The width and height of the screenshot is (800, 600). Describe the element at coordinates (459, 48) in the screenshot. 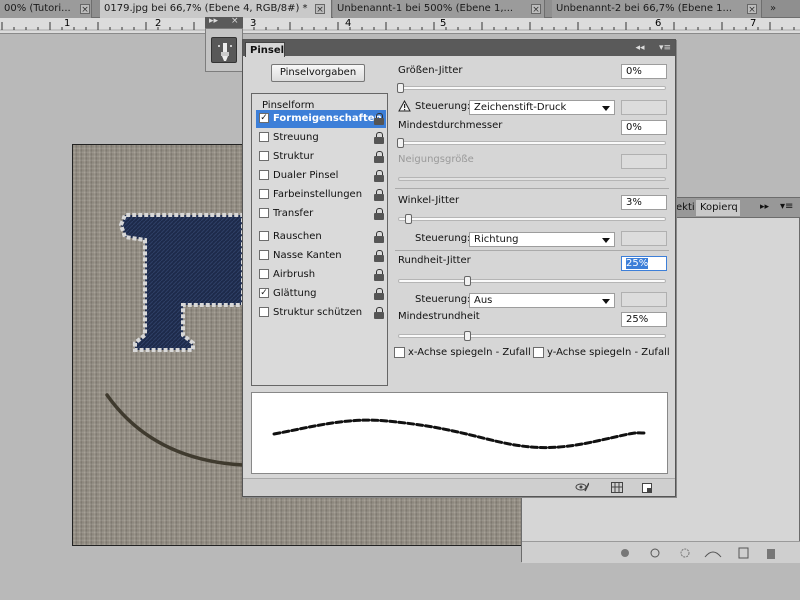

I see `brush-panel-titlebar: Pinsel ◂◂ ▾≡` at that location.